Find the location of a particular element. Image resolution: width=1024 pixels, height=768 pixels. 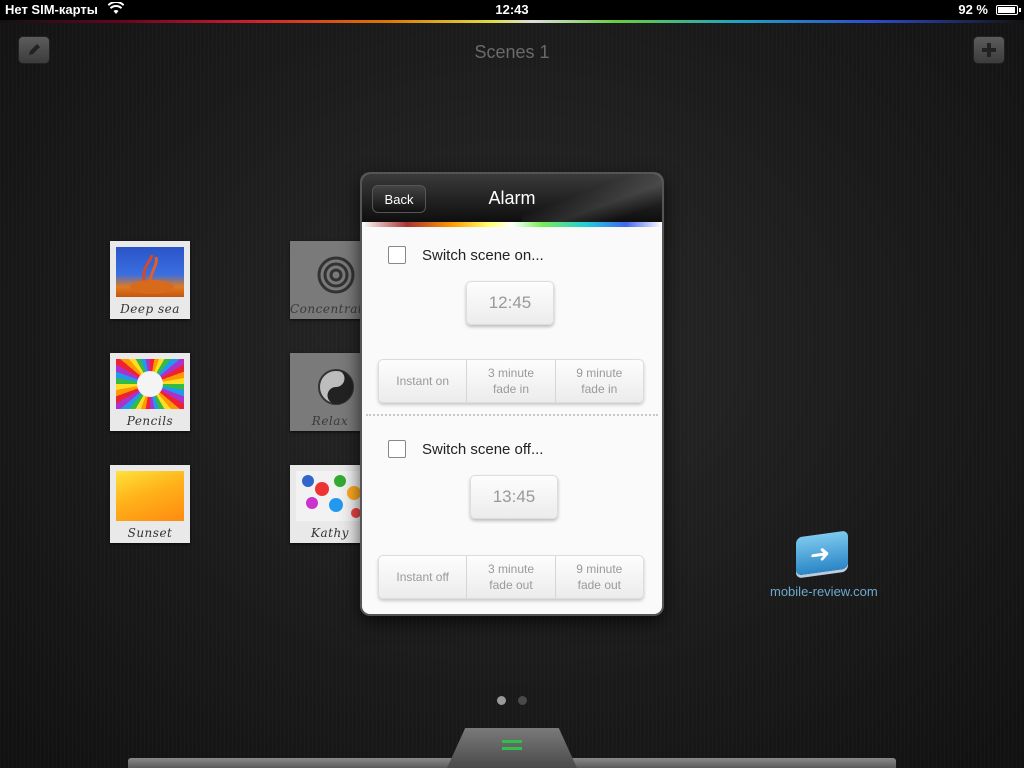

scene-tile-deep-sea: Deep sea is located at coordinates (150, 280).